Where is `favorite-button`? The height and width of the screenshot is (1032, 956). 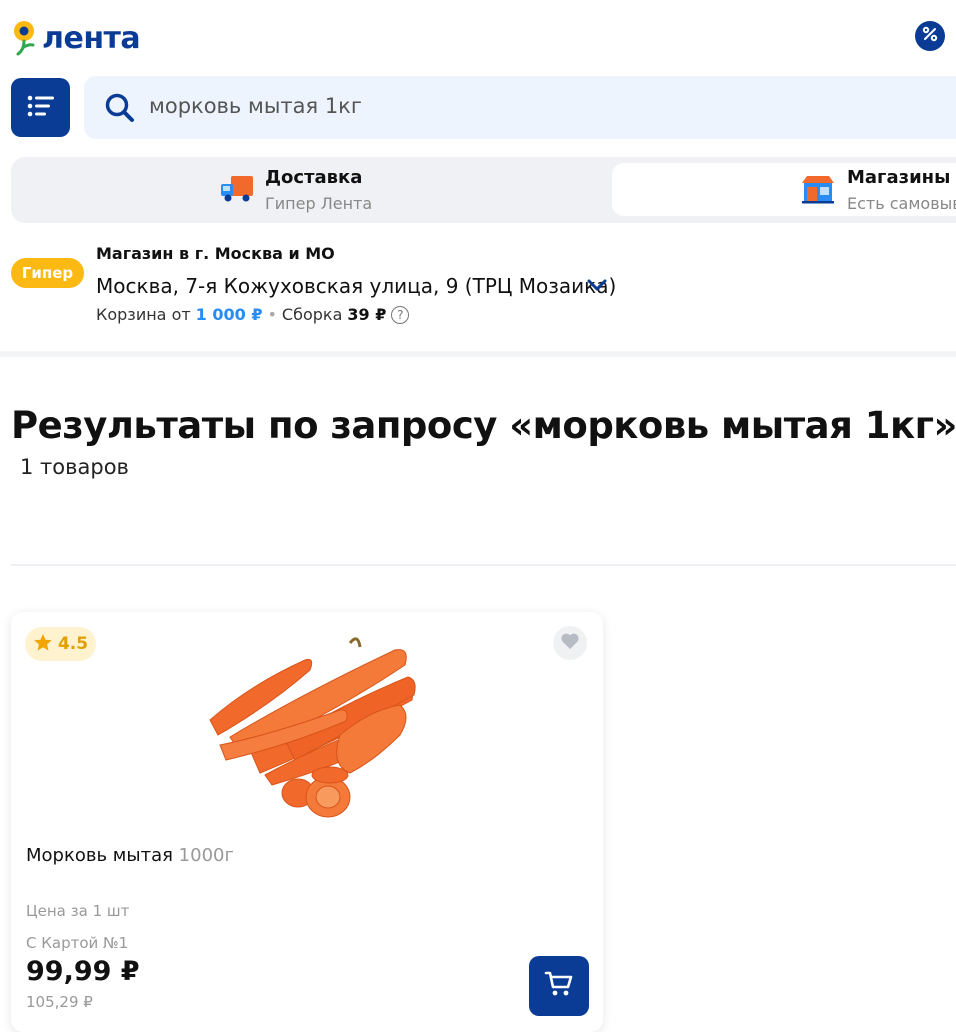
favorite-button is located at coordinates (570, 643).